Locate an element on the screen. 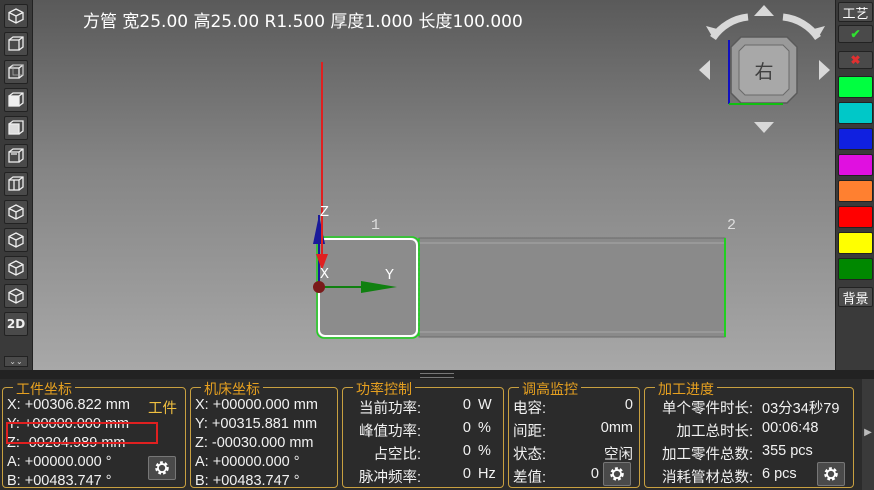  panel-scroll-button: ▶ is located at coordinates (868, 434).